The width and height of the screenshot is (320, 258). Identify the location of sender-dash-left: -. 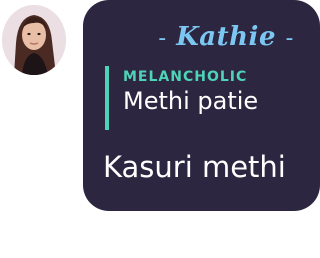
(162, 38).